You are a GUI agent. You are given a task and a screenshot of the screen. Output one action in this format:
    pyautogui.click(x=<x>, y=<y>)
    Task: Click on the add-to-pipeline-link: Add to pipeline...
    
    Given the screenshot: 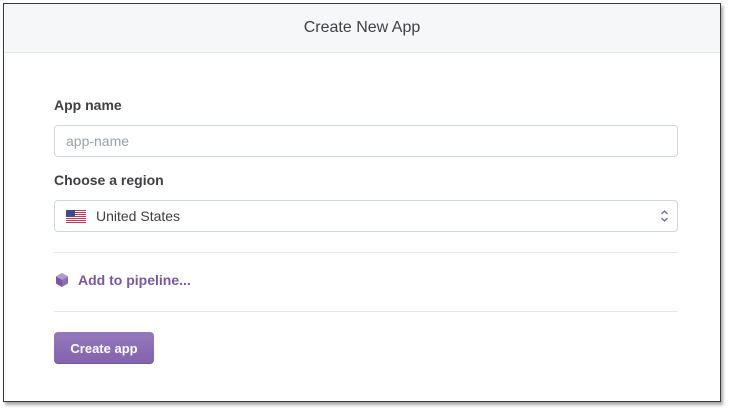 What is the action you would take?
    pyautogui.click(x=122, y=280)
    